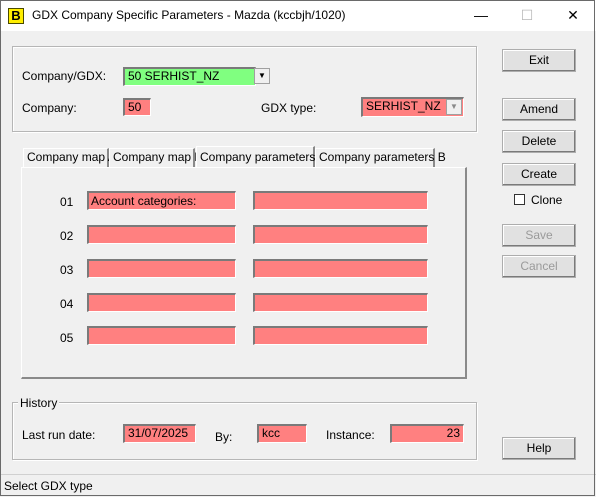 The image size is (596, 497). Describe the element at coordinates (282, 433) in the screenshot. I see `by-field: kcc` at that location.